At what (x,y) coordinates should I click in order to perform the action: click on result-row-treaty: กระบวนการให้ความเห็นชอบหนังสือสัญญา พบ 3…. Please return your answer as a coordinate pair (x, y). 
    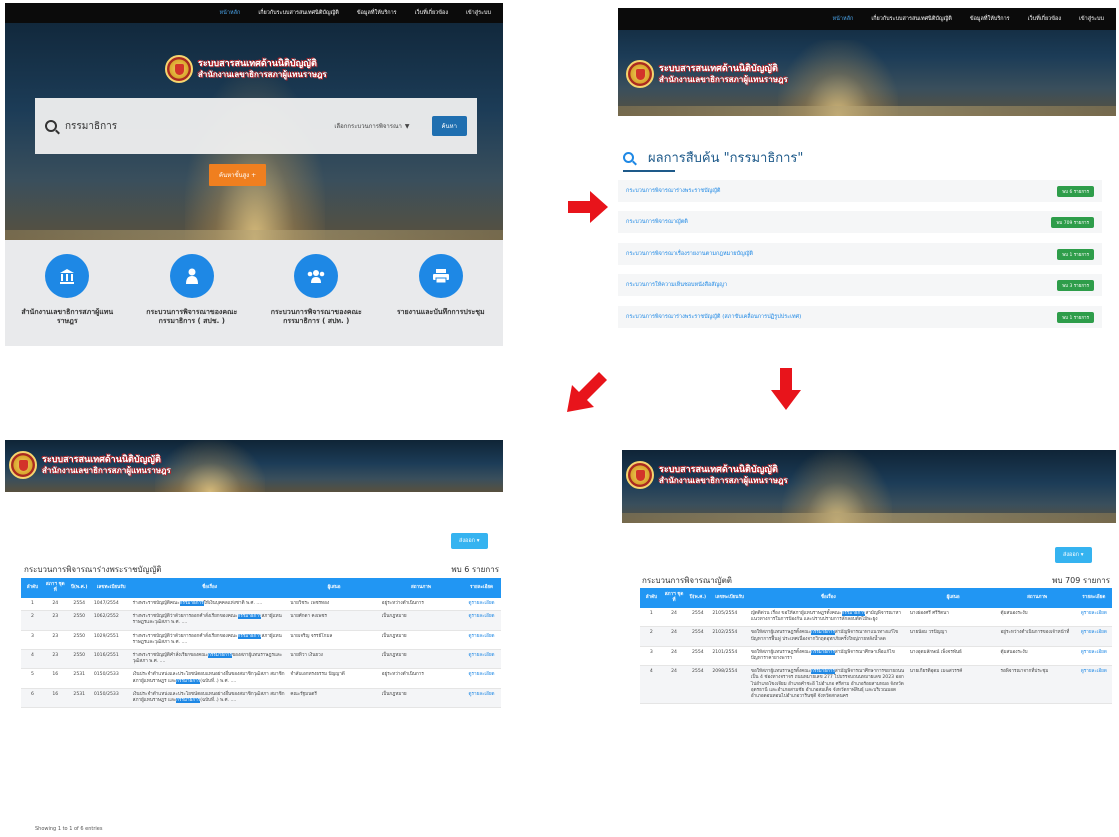
    Looking at the image, I should click on (860, 285).